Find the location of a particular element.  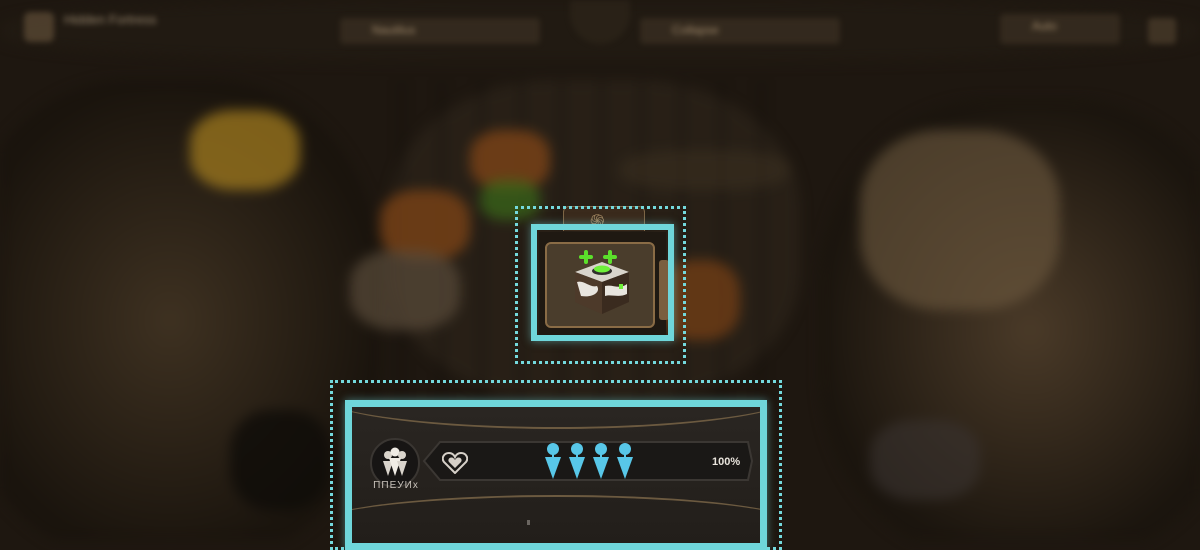

stage-title: Hidden Fortress is located at coordinates (110, 19).